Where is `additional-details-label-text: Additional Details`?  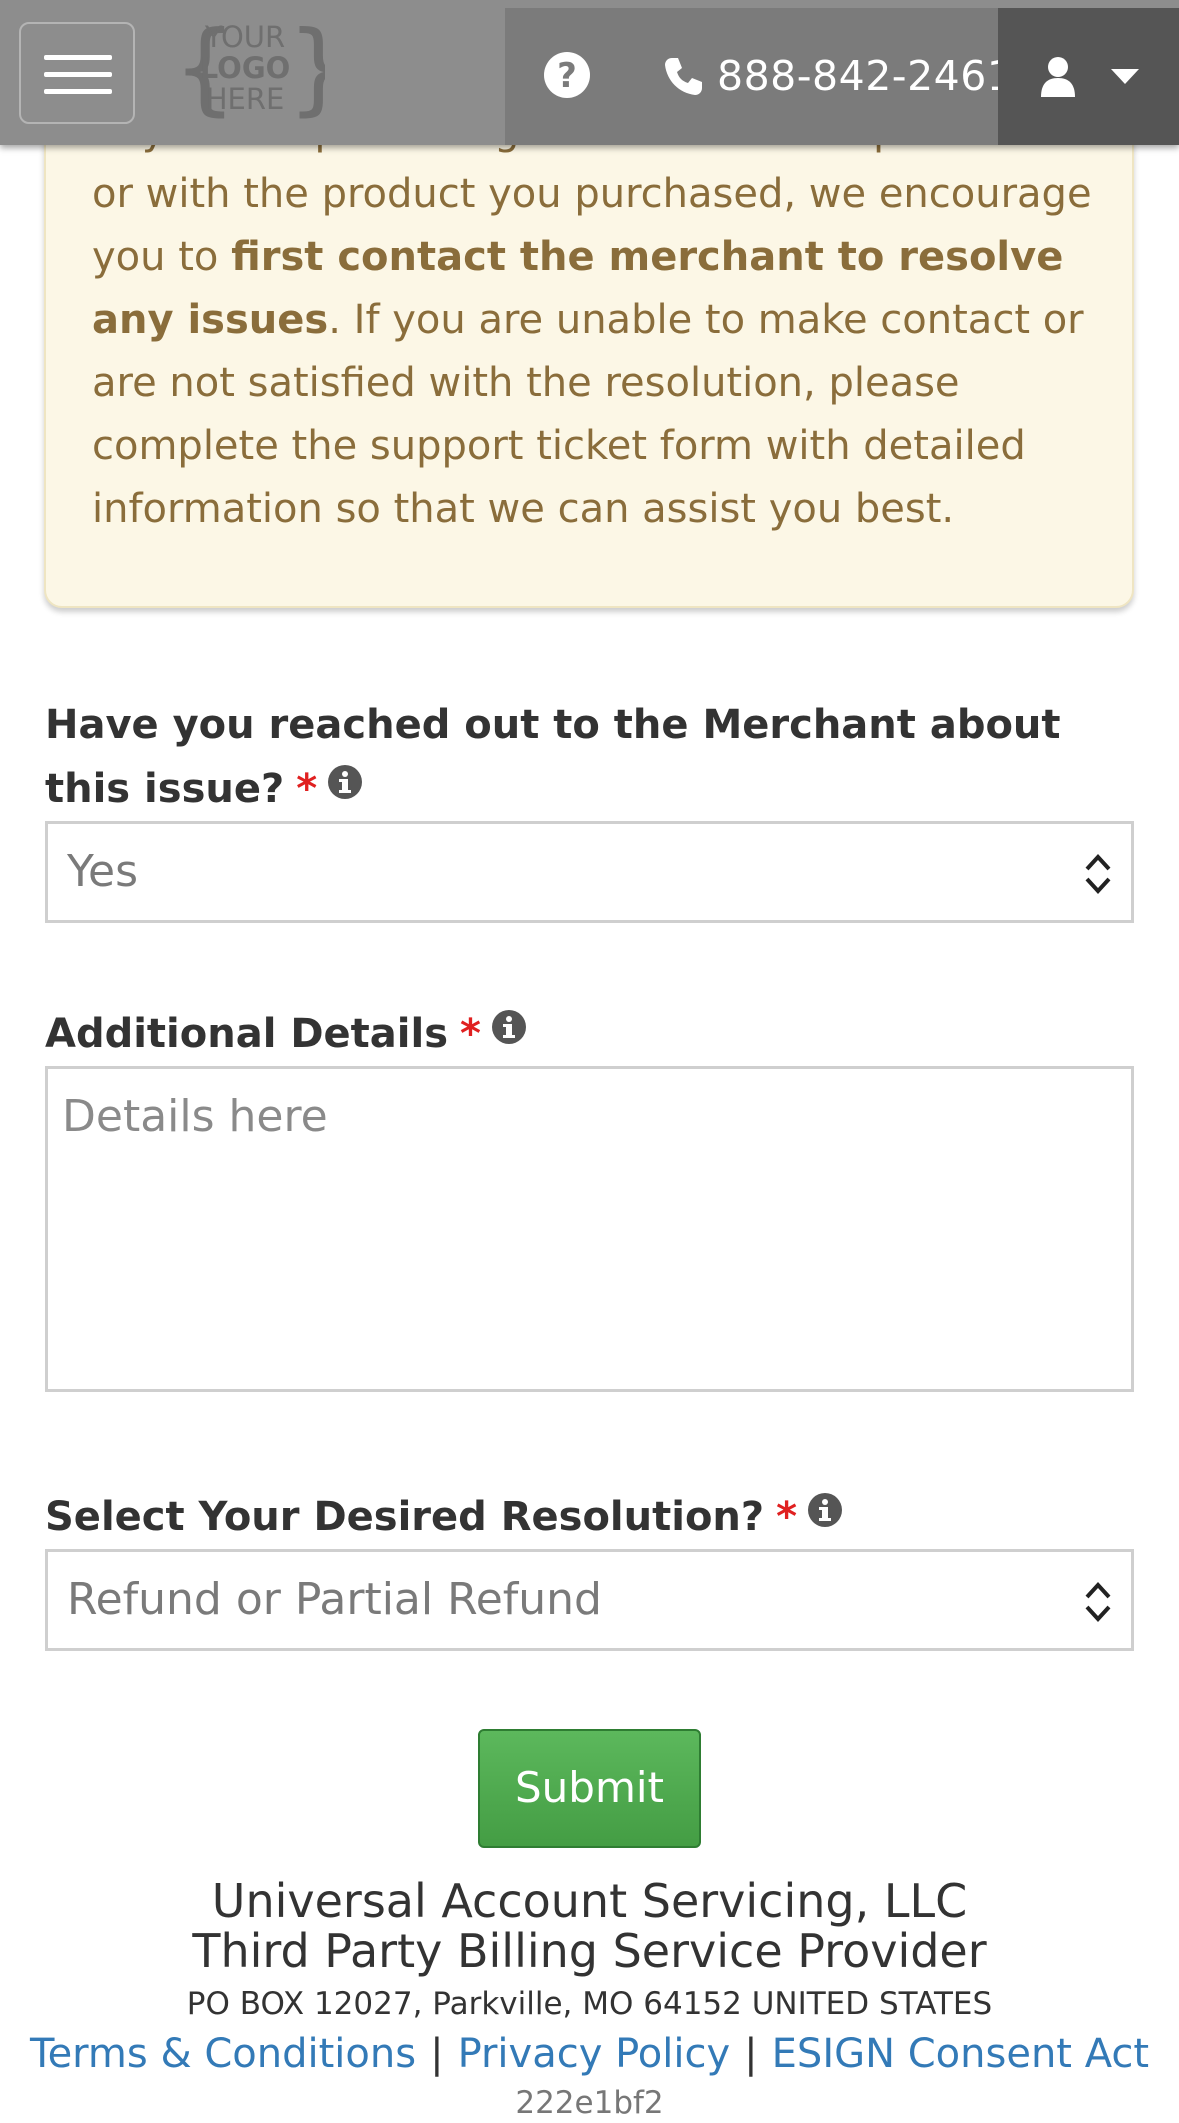
additional-details-label-text: Additional Details is located at coordinates (247, 1034).